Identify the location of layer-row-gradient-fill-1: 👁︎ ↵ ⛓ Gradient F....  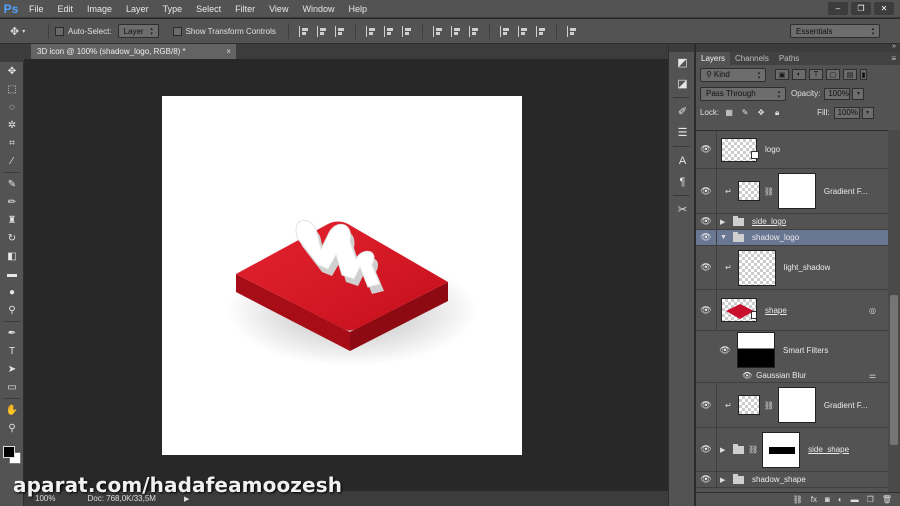
(792, 191).